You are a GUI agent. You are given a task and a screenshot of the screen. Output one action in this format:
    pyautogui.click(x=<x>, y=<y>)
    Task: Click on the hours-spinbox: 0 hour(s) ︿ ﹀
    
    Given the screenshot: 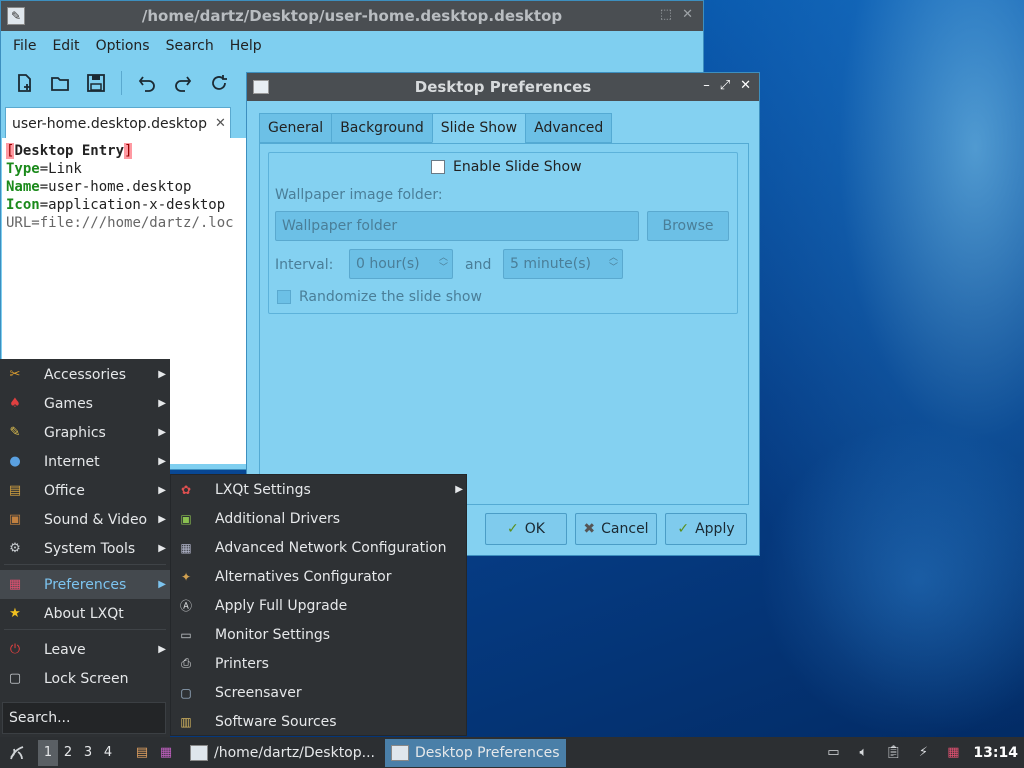 What is the action you would take?
    pyautogui.click(x=401, y=264)
    